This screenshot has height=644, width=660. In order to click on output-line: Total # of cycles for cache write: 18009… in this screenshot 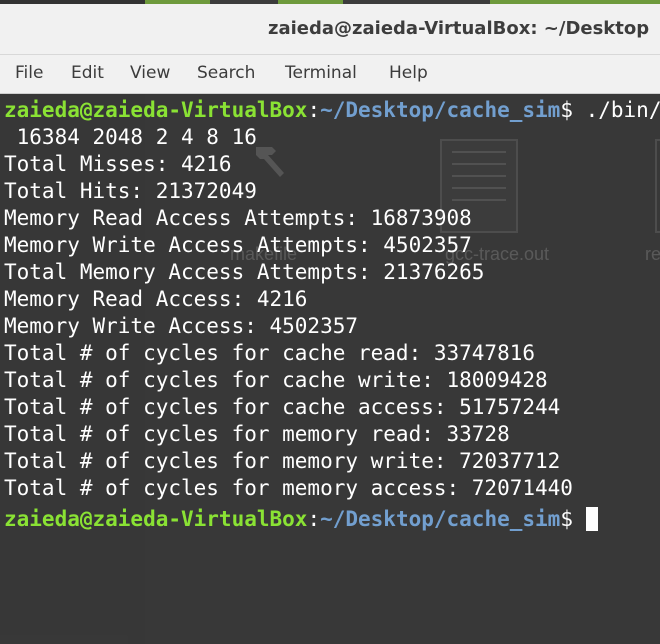, I will do `click(276, 380)`.